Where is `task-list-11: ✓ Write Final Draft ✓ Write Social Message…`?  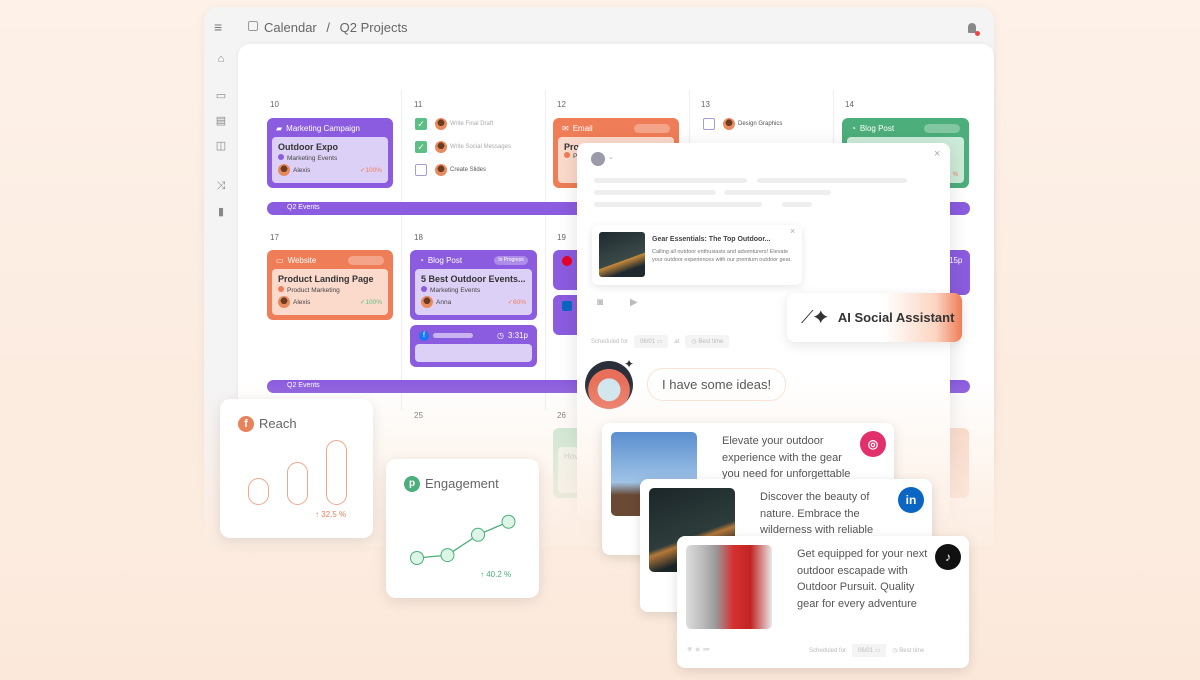
task-list-11: ✓ Write Final Draft ✓ Write Social Message… is located at coordinates (475, 147).